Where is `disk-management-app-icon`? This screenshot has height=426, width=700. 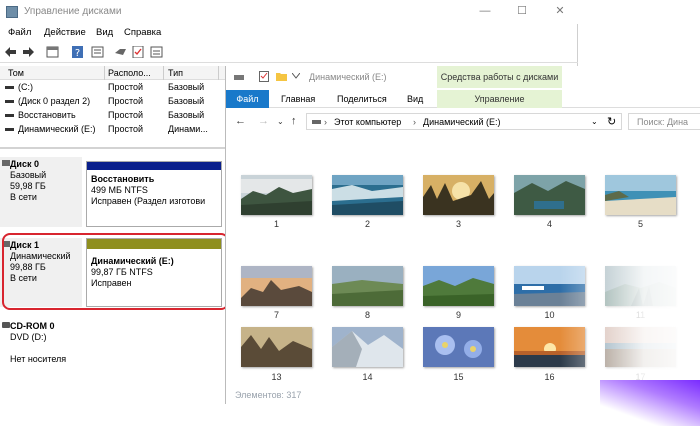
disk-management-app-icon is located at coordinates (12, 12).